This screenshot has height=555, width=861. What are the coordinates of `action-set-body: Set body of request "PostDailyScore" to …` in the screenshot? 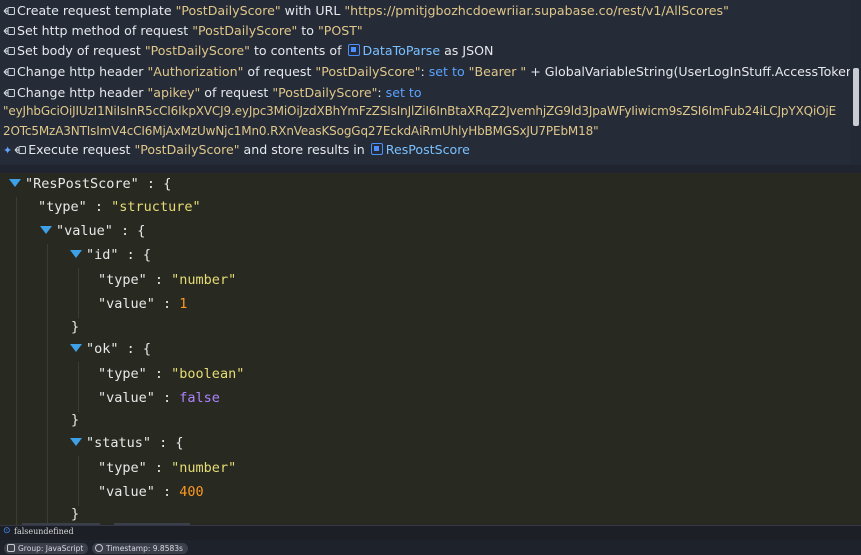 It's located at (421, 51).